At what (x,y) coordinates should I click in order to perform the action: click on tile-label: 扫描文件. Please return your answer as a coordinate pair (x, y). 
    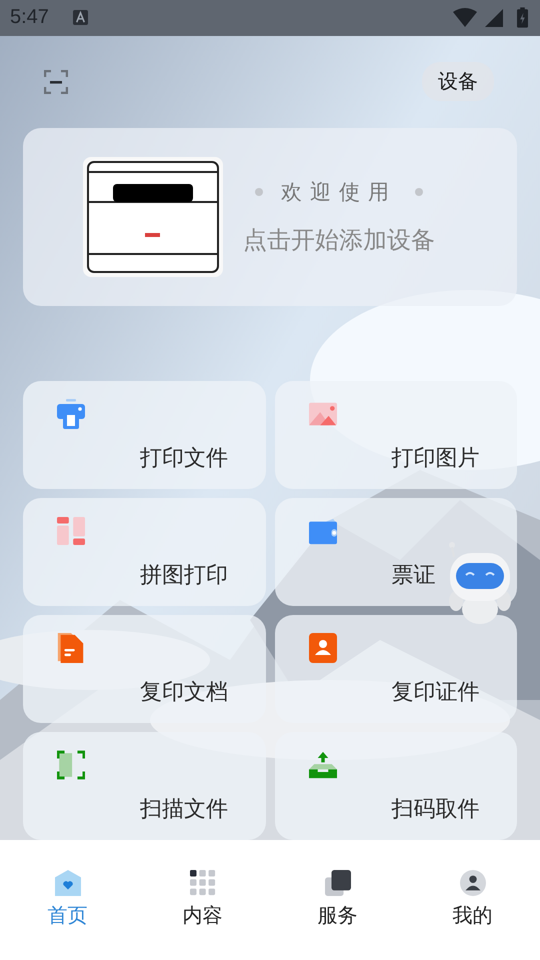
    Looking at the image, I should click on (184, 810).